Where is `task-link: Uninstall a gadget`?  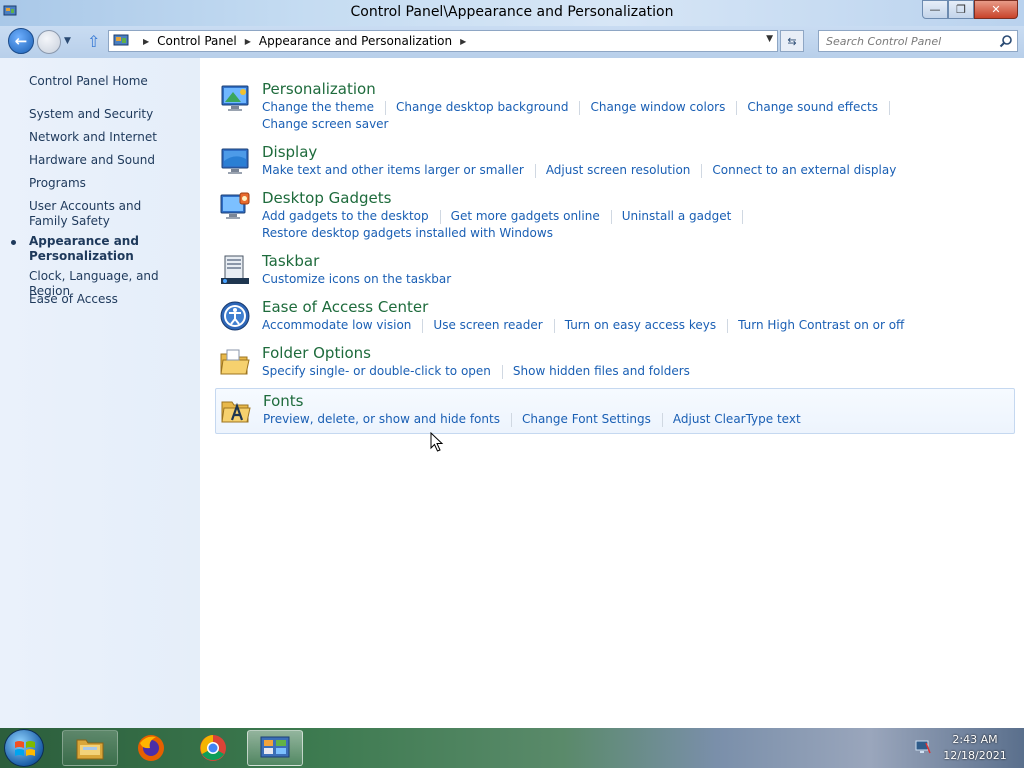
task-link: Uninstall a gadget is located at coordinates (677, 216).